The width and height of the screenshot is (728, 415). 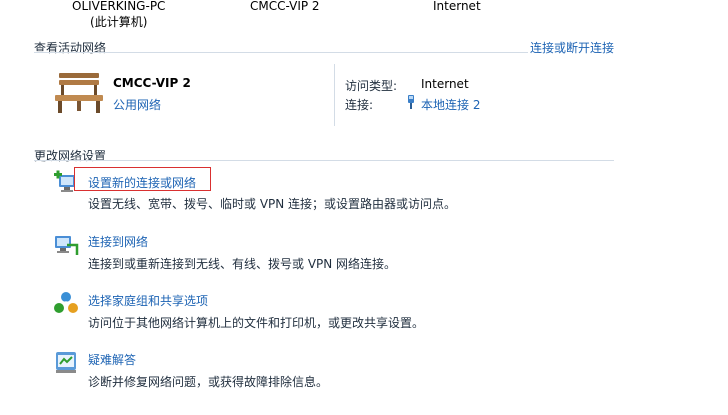 I want to click on computer-node: OLIVERKING-PC (此计算机), so click(x=118, y=15).